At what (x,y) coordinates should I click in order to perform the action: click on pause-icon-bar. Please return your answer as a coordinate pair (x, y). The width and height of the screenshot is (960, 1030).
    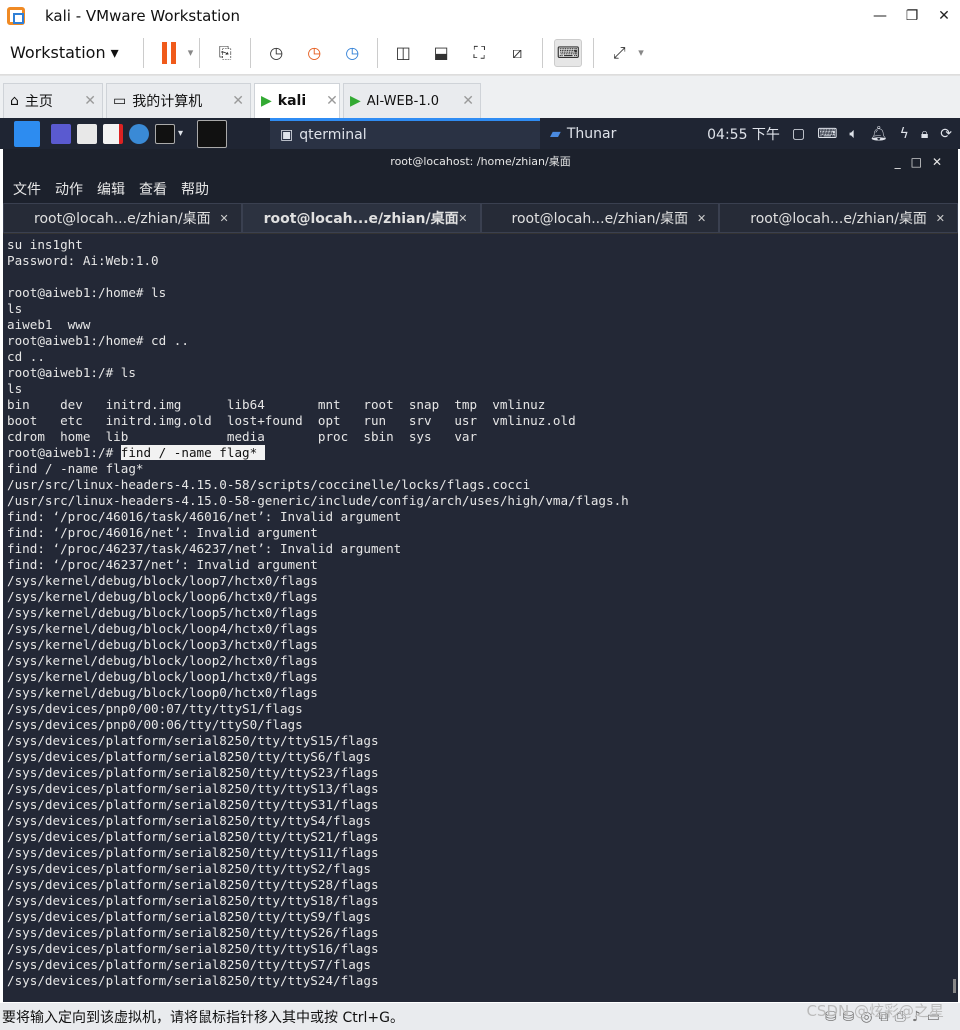
    Looking at the image, I should click on (173, 52).